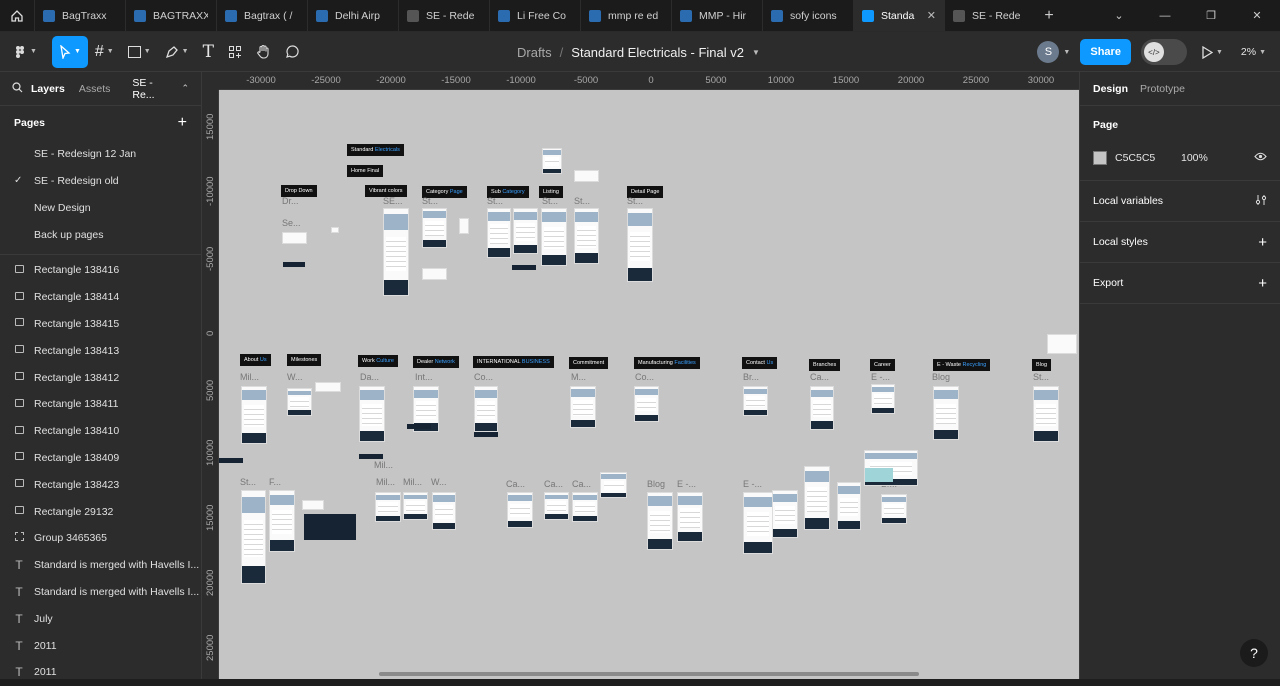 The image size is (1280, 686). I want to click on file-name: Standard Electricals - Final v2, so click(657, 52).